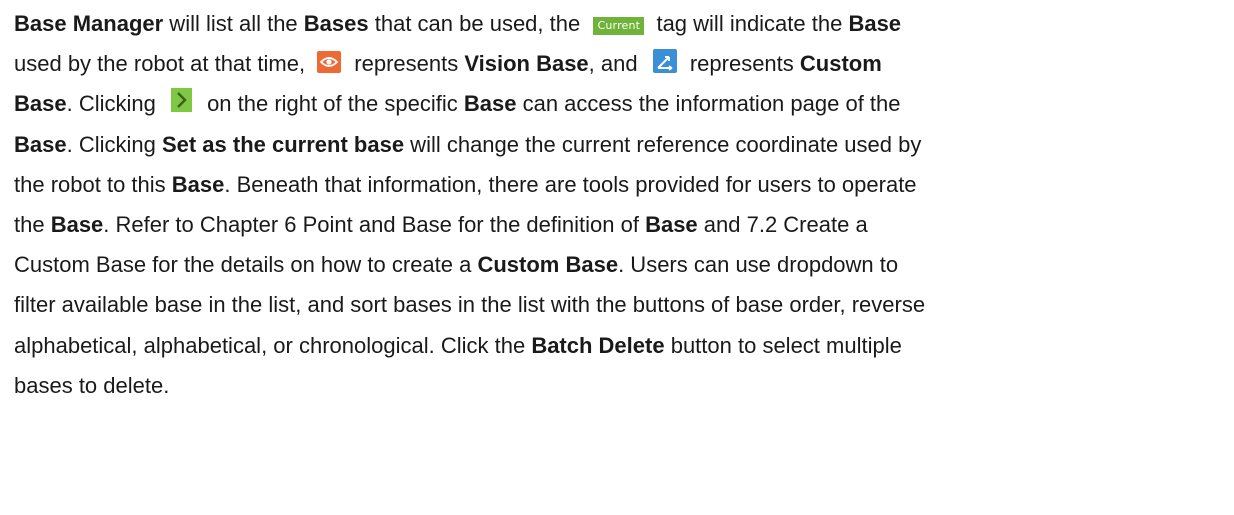 The height and width of the screenshot is (515, 1234). I want to click on term-base-manager: Base Manager, so click(89, 23).